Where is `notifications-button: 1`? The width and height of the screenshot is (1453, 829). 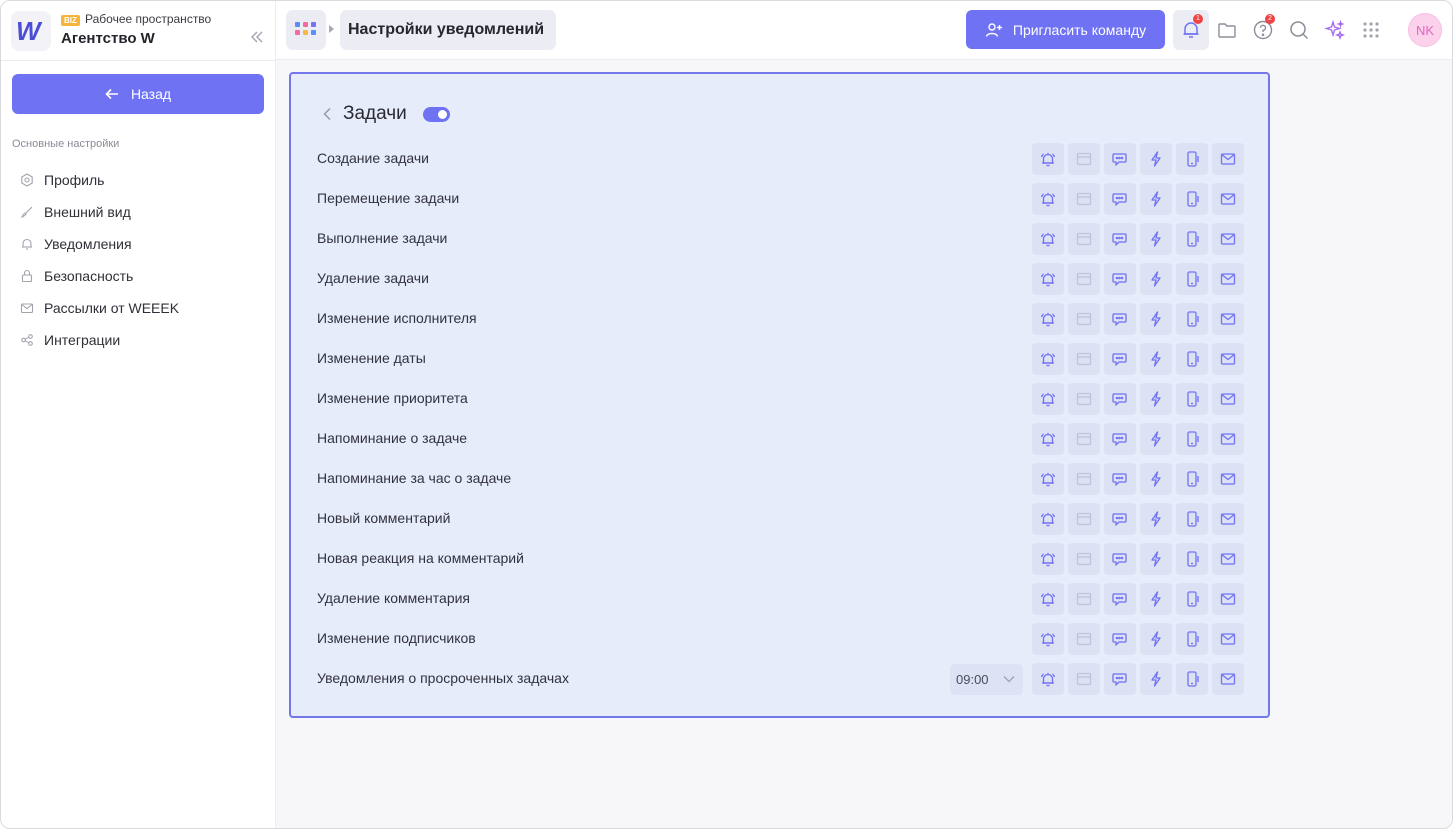 notifications-button: 1 is located at coordinates (1191, 30).